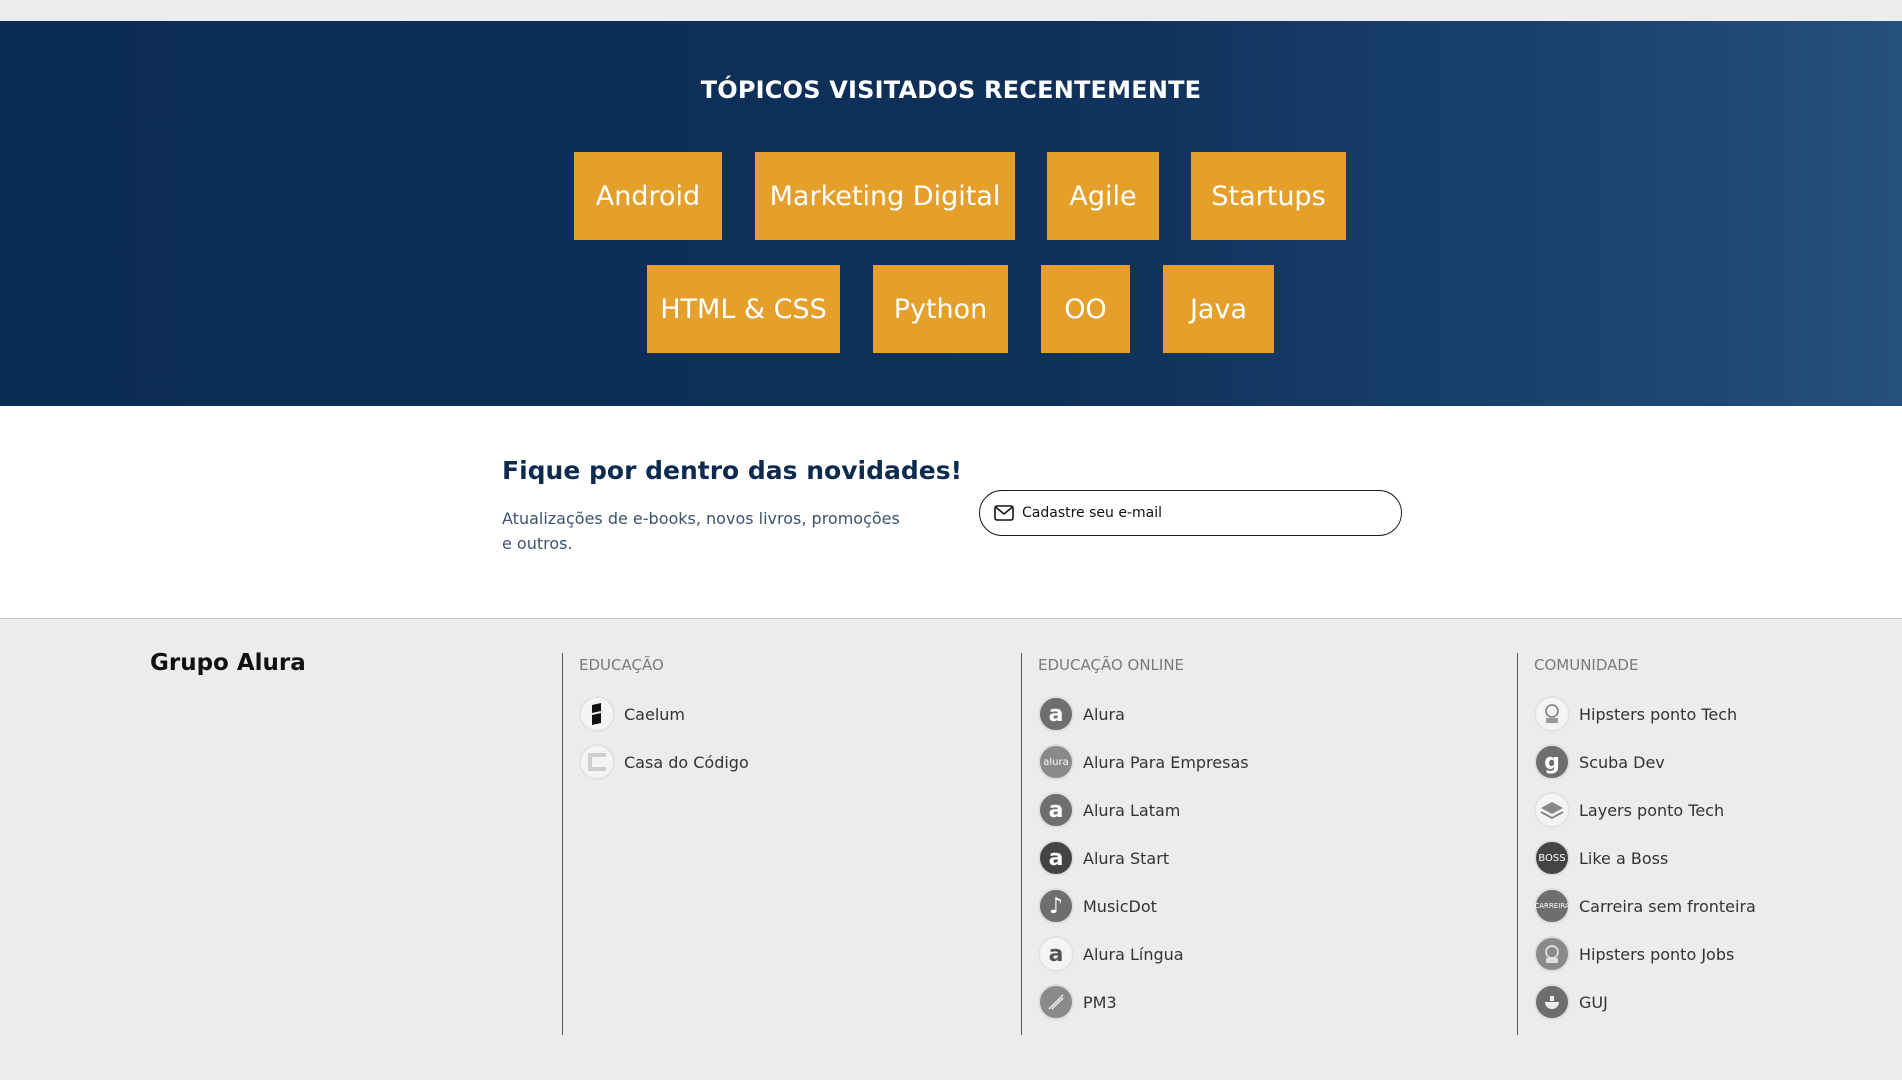 The width and height of the screenshot is (1902, 1080). Describe the element at coordinates (686, 762) in the screenshot. I see `footer-link-label: Casa do Código` at that location.